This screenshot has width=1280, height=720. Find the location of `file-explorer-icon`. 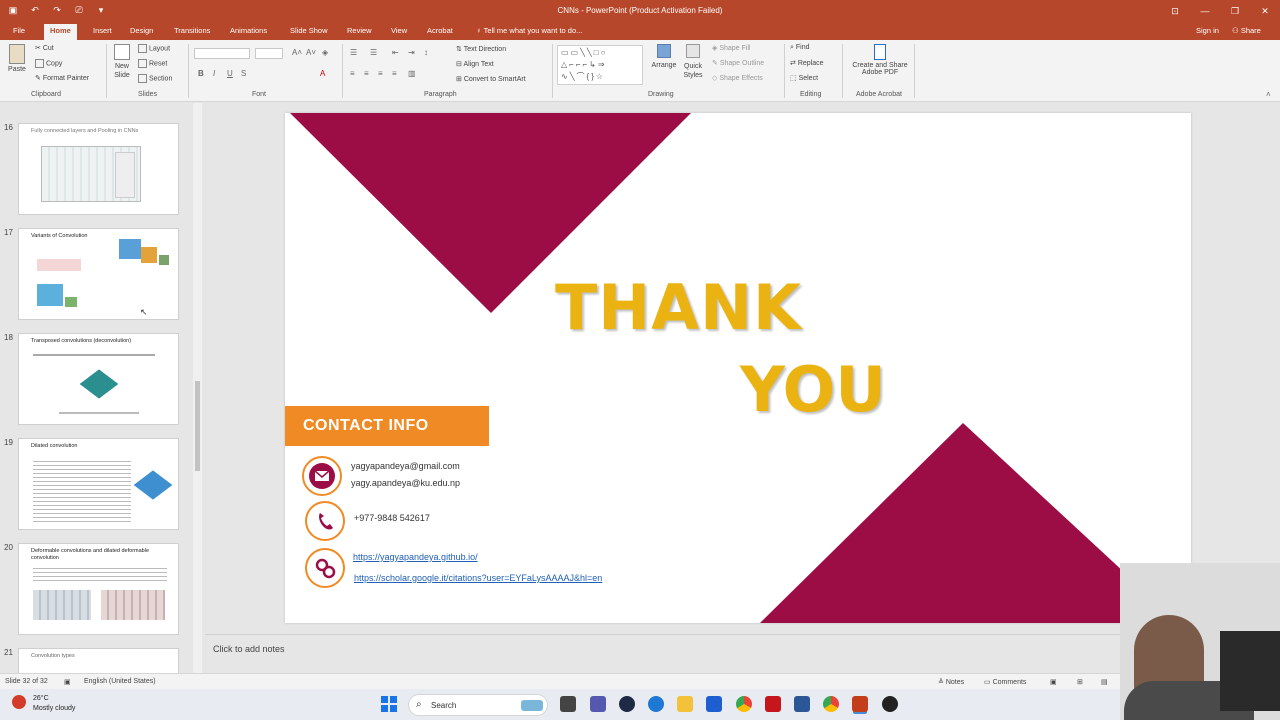

file-explorer-icon is located at coordinates (685, 704).